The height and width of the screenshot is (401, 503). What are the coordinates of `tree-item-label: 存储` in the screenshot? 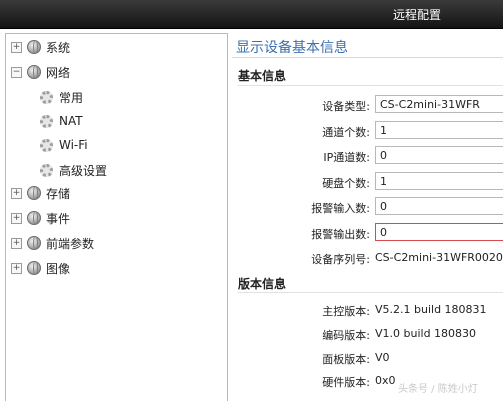 It's located at (58, 193).